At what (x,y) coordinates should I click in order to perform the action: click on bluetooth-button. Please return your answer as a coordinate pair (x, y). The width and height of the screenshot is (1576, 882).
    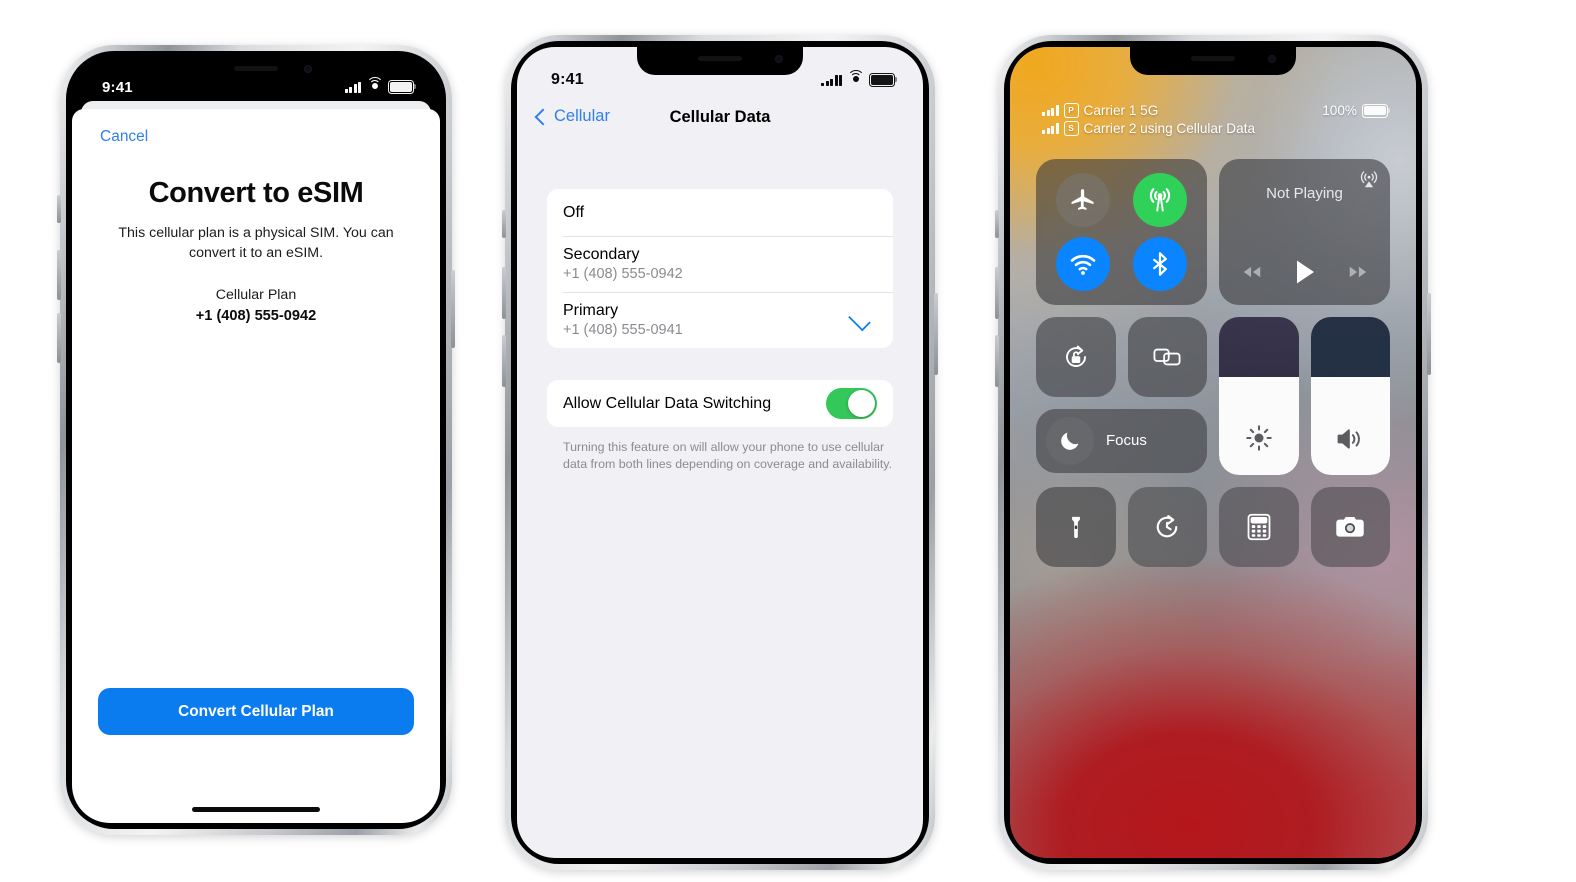
    Looking at the image, I should click on (1159, 264).